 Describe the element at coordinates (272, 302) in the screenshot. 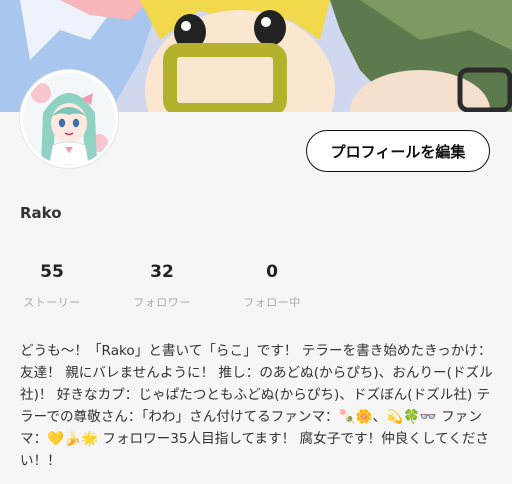

I see `following-label: フォロー中` at that location.